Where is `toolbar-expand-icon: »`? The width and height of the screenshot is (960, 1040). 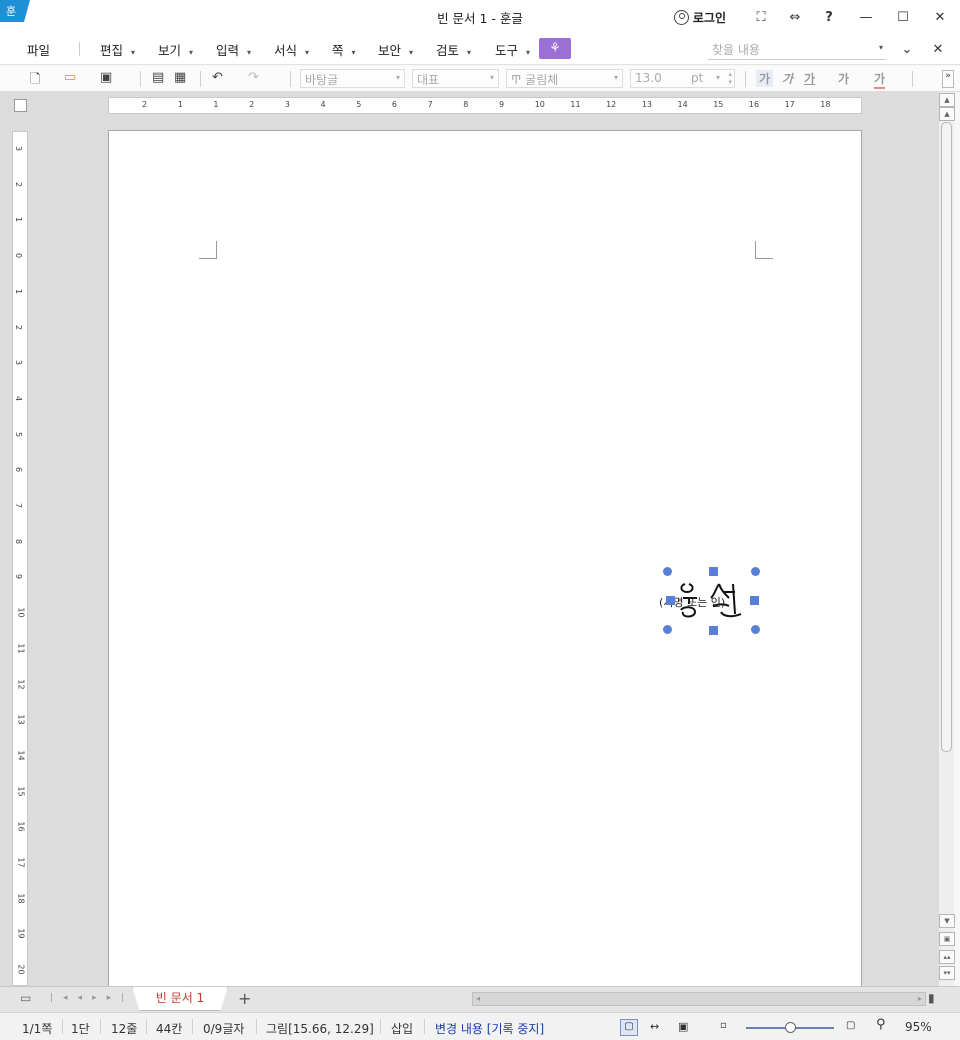 toolbar-expand-icon: » is located at coordinates (948, 79).